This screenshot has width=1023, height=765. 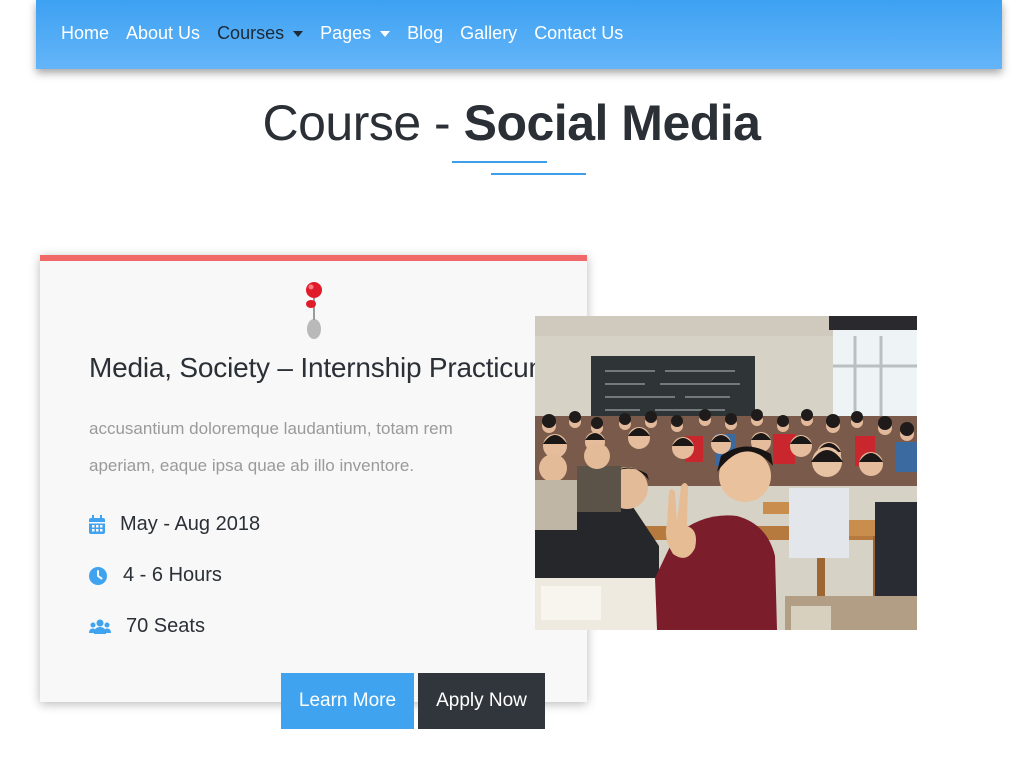 I want to click on apply-now-label: Apply Now, so click(x=481, y=700).